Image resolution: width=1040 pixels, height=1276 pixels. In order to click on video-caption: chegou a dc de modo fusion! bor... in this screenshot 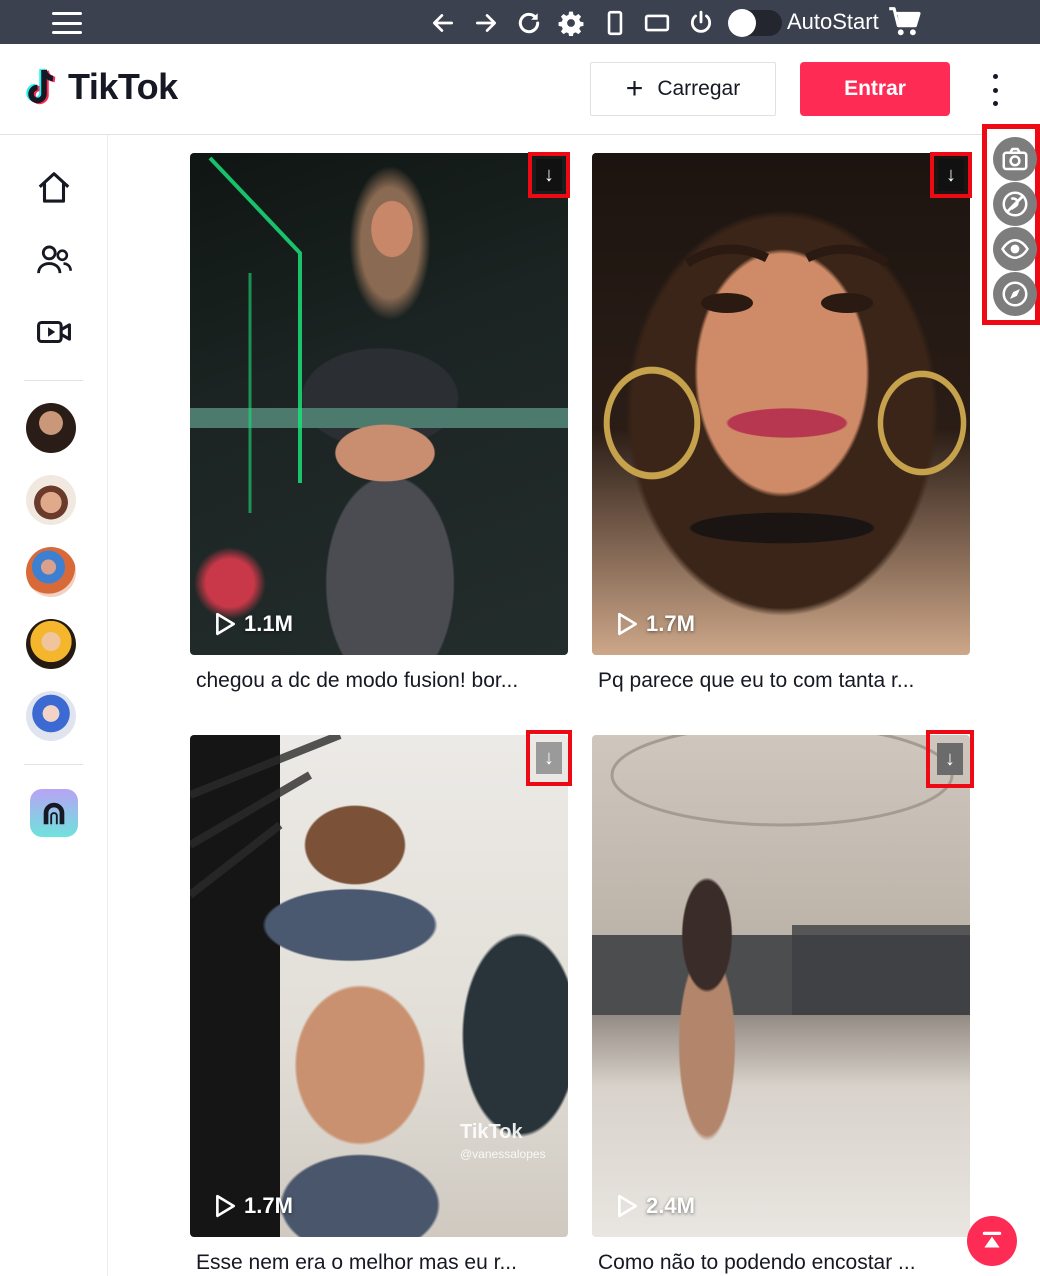, I will do `click(376, 681)`.